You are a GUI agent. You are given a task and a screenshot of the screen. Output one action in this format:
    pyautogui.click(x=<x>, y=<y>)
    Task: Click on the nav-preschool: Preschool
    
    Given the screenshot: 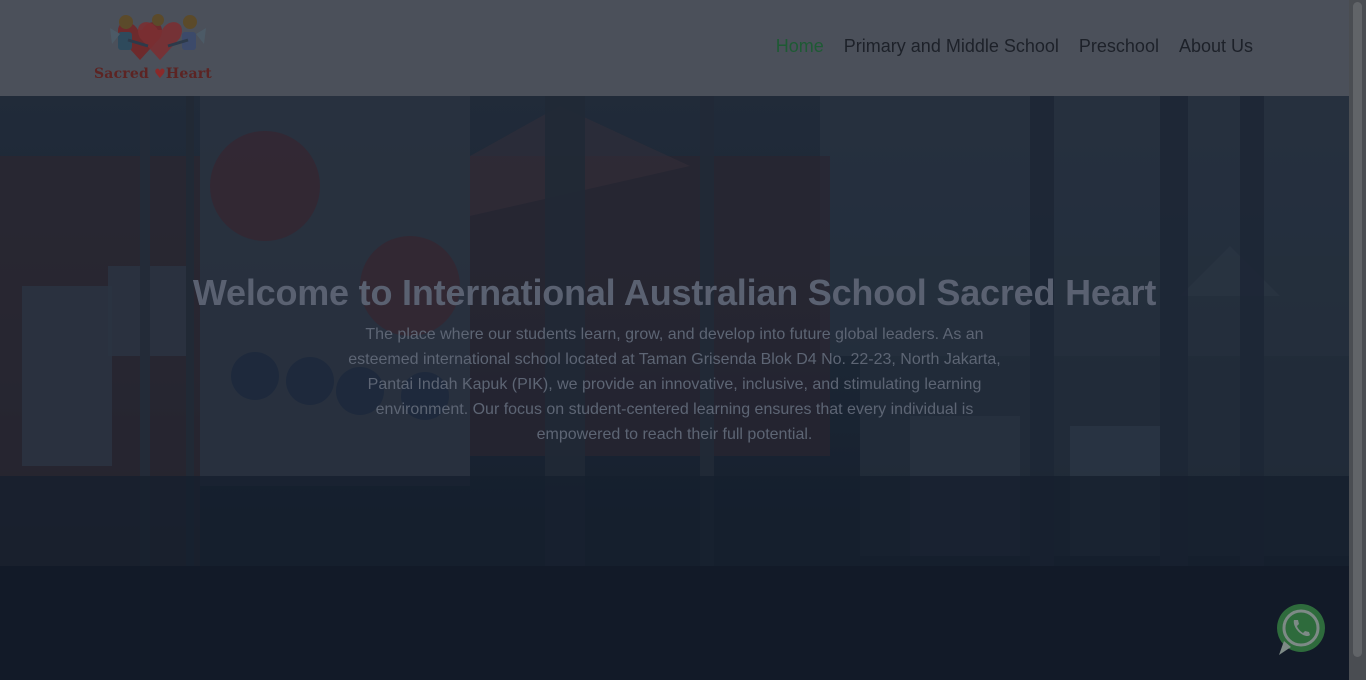 What is the action you would take?
    pyautogui.click(x=1119, y=46)
    